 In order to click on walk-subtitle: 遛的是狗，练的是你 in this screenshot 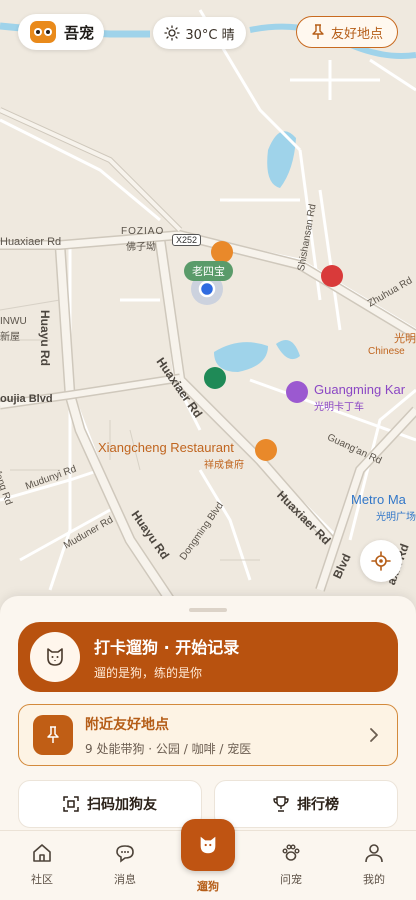, I will do `click(148, 672)`.